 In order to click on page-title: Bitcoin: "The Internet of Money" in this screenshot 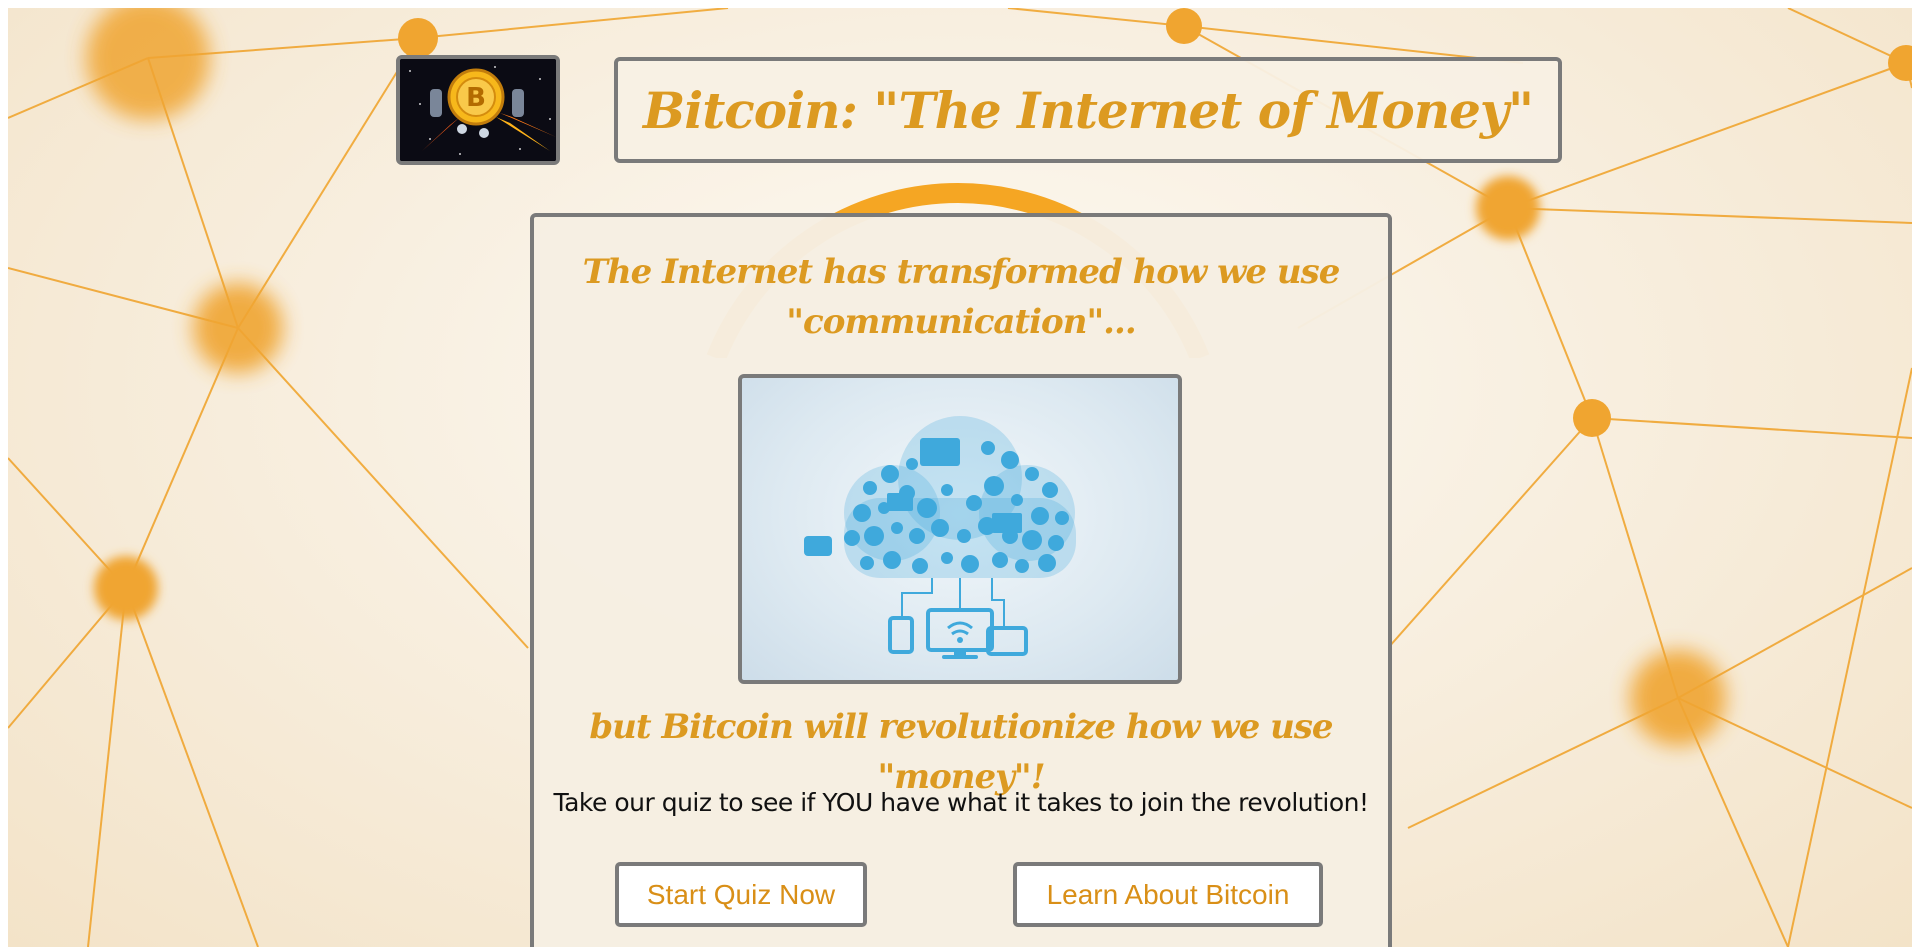, I will do `click(1088, 110)`.